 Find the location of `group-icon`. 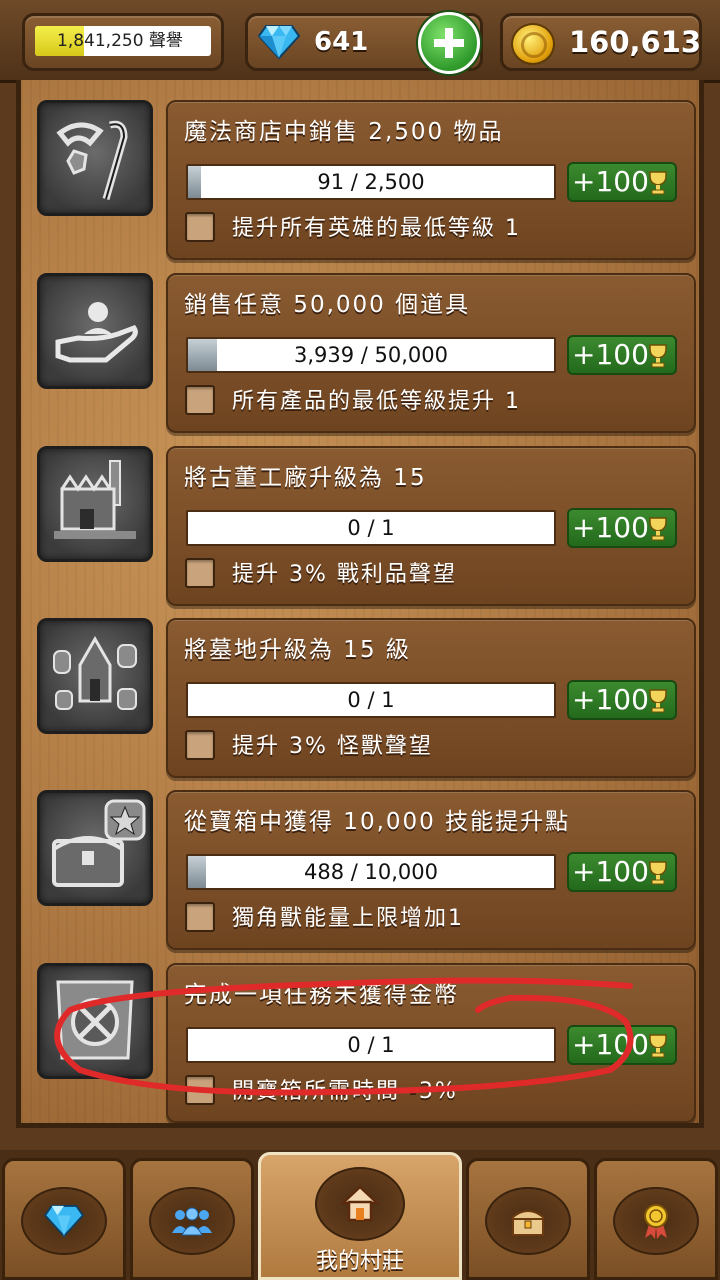

group-icon is located at coordinates (192, 1221).